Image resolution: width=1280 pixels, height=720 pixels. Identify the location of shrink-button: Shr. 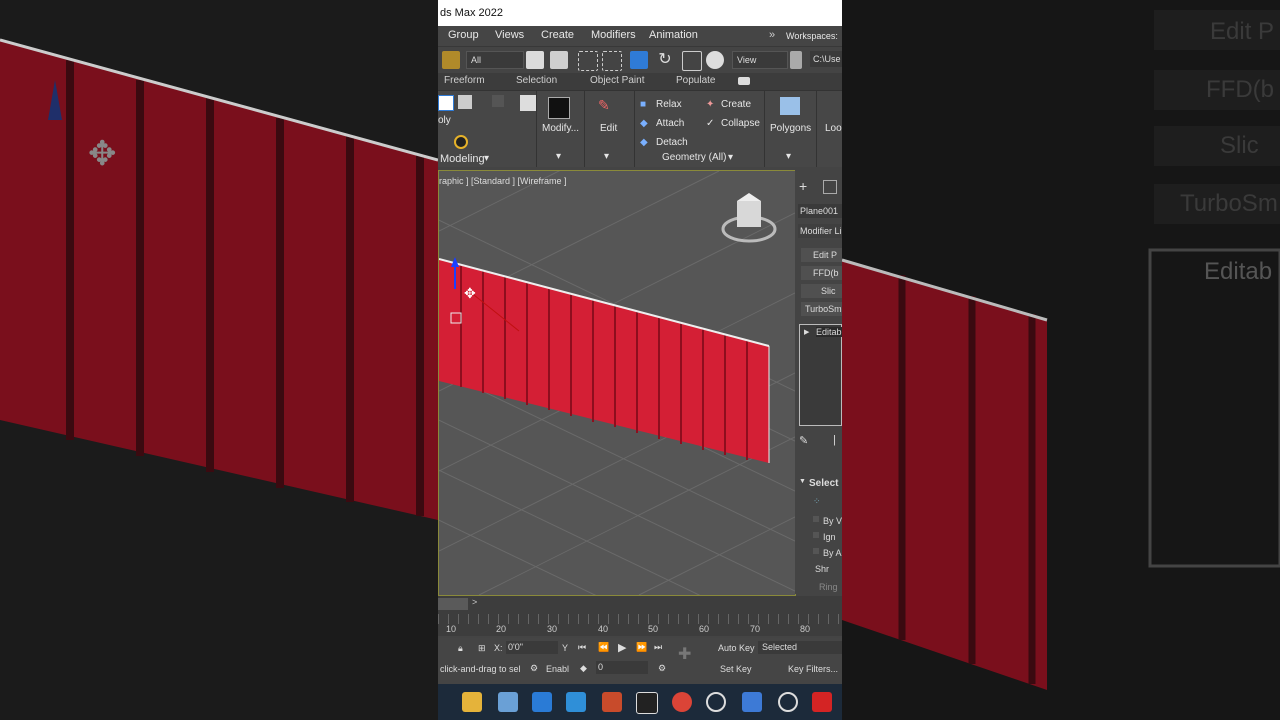
(822, 569).